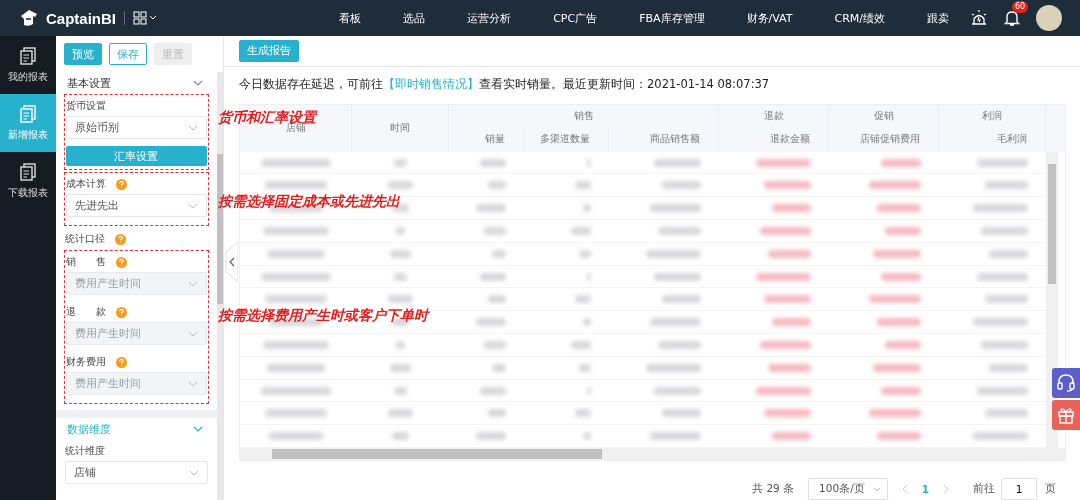  I want to click on column-header: 毛利润, so click(992, 139).